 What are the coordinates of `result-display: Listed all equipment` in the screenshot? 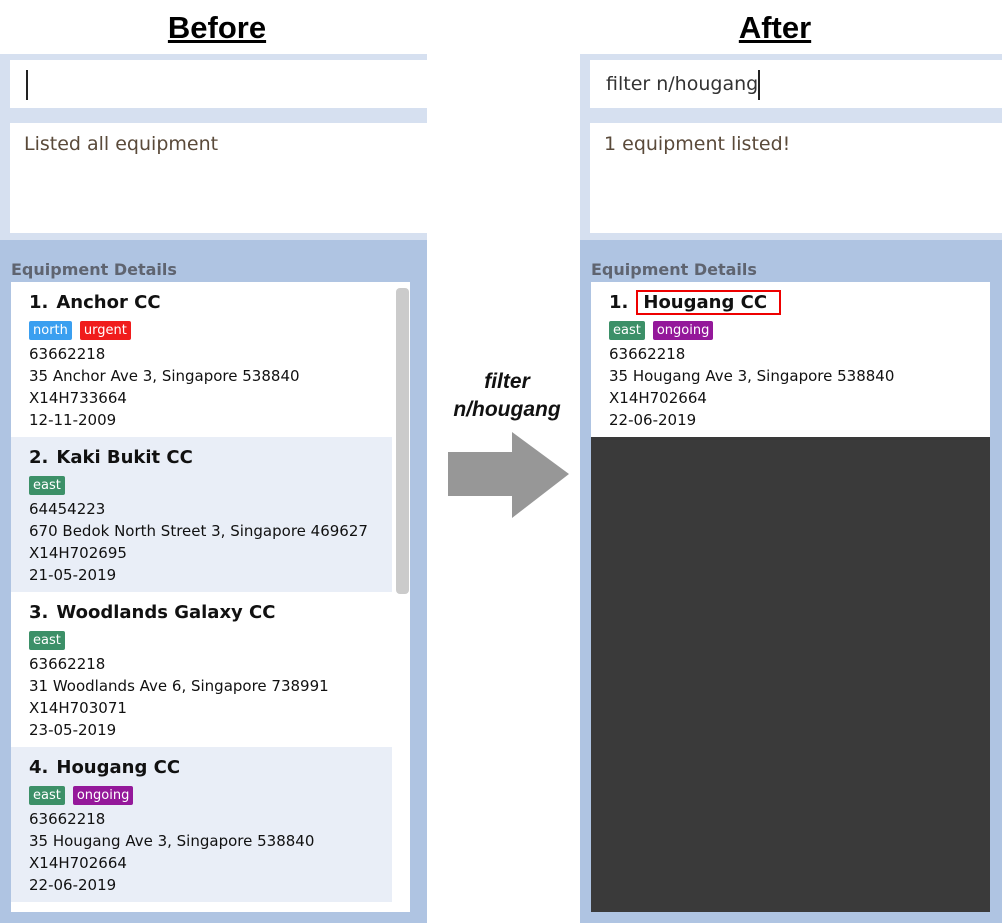 It's located at (218, 178).